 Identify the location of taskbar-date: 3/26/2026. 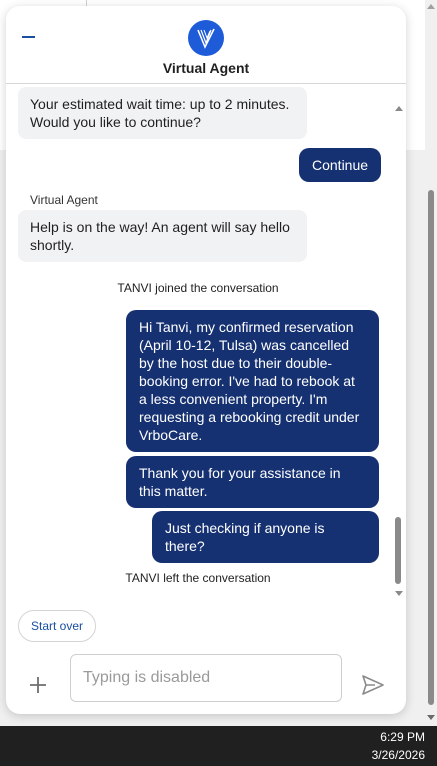
(398, 755).